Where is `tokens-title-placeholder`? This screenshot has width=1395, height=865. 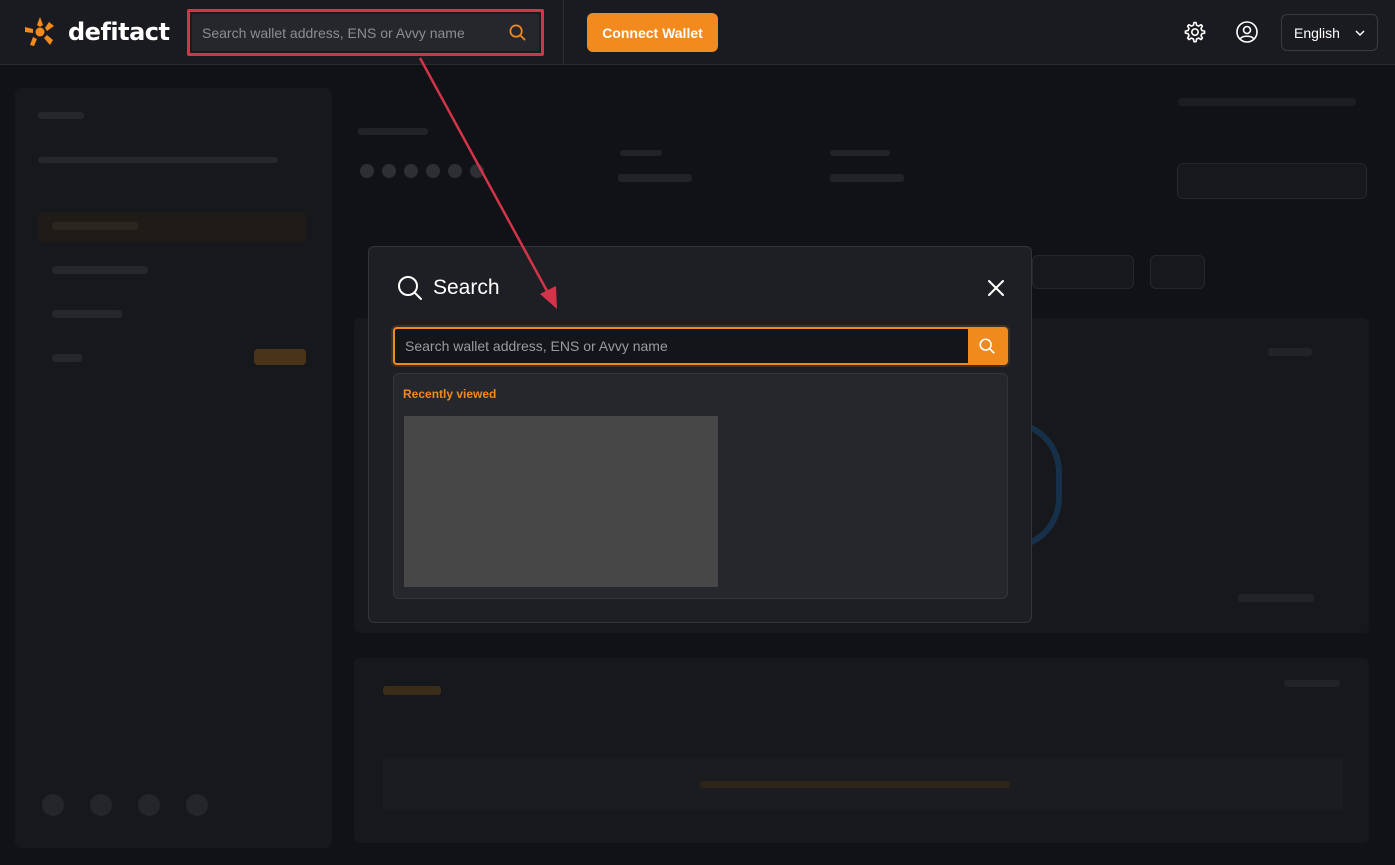 tokens-title-placeholder is located at coordinates (412, 690).